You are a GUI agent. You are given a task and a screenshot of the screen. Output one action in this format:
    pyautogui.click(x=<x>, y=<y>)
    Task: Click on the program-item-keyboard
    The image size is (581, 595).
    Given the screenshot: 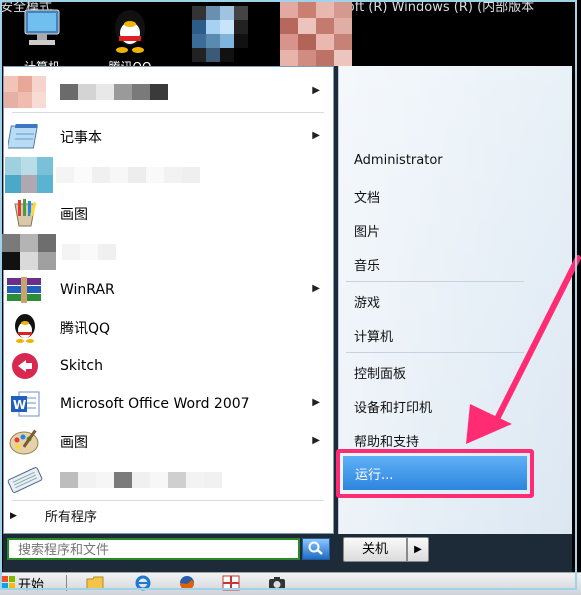 What is the action you would take?
    pyautogui.click(x=167, y=480)
    